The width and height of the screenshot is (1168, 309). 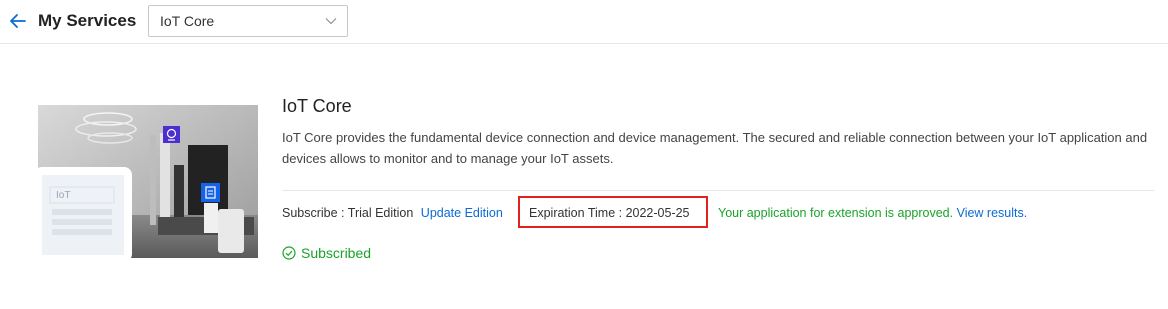 What do you see at coordinates (718, 190) in the screenshot?
I see `divider` at bounding box center [718, 190].